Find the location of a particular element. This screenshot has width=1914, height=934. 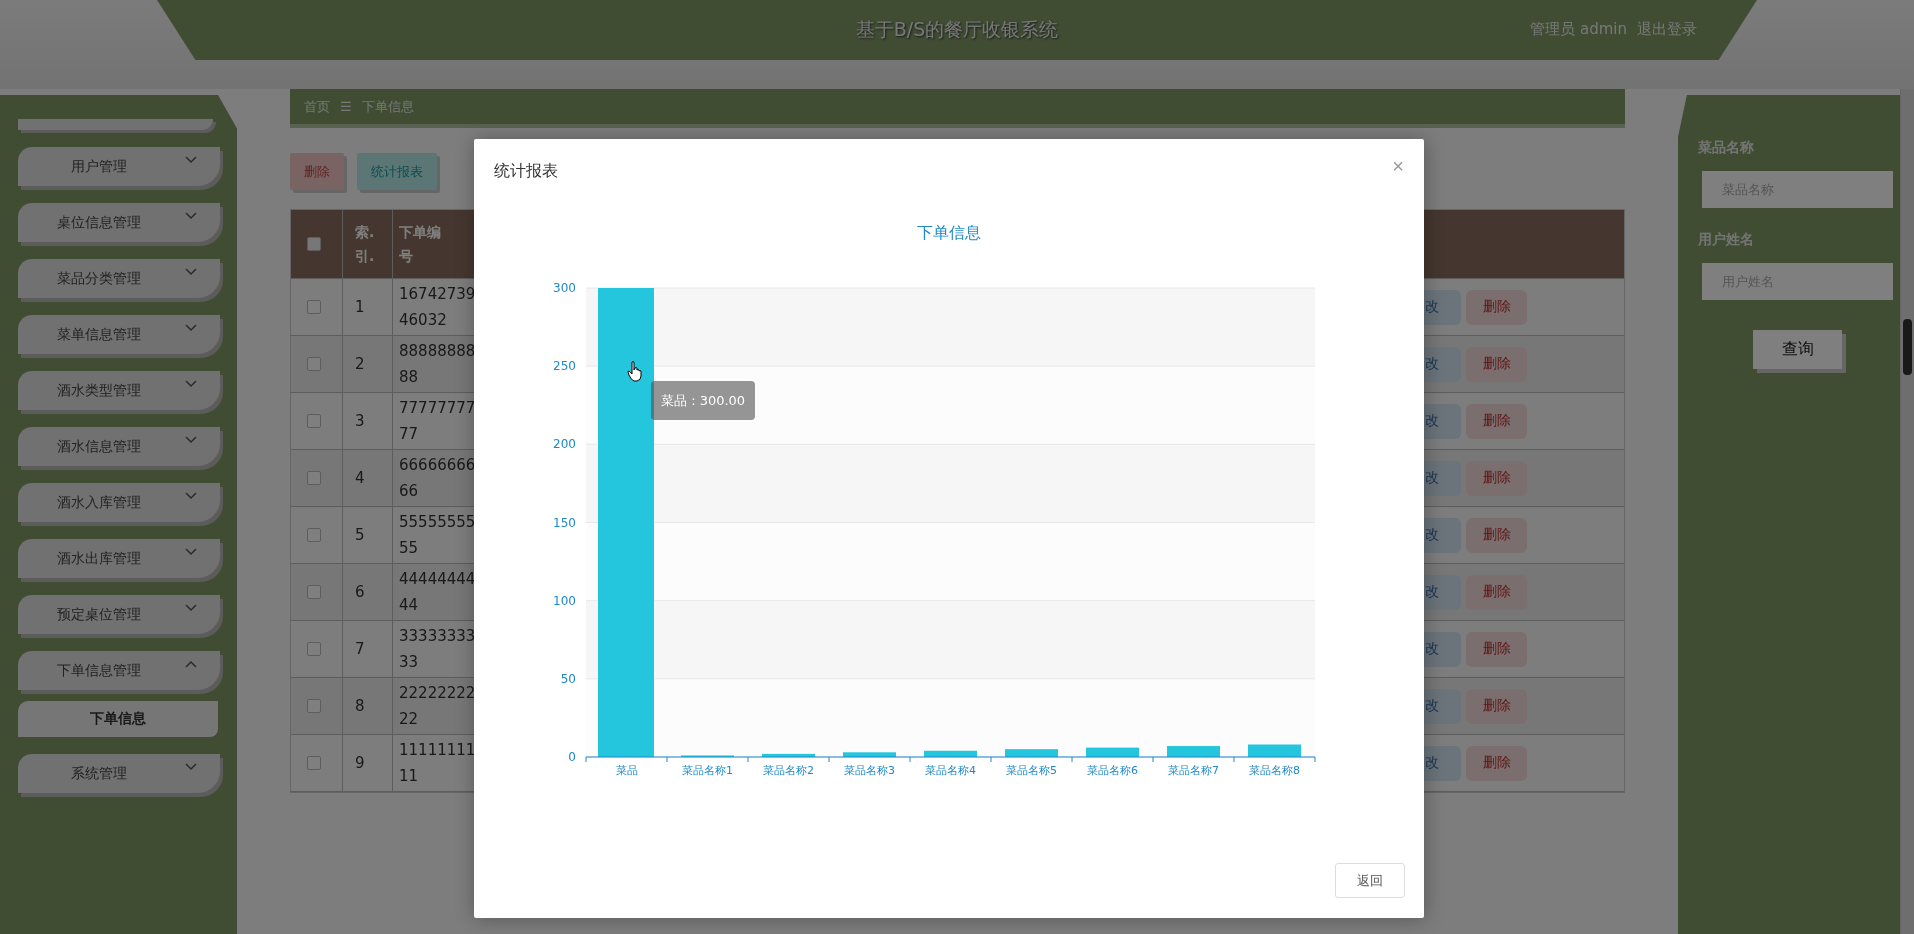

table-cell: 9 is located at coordinates (360, 763).